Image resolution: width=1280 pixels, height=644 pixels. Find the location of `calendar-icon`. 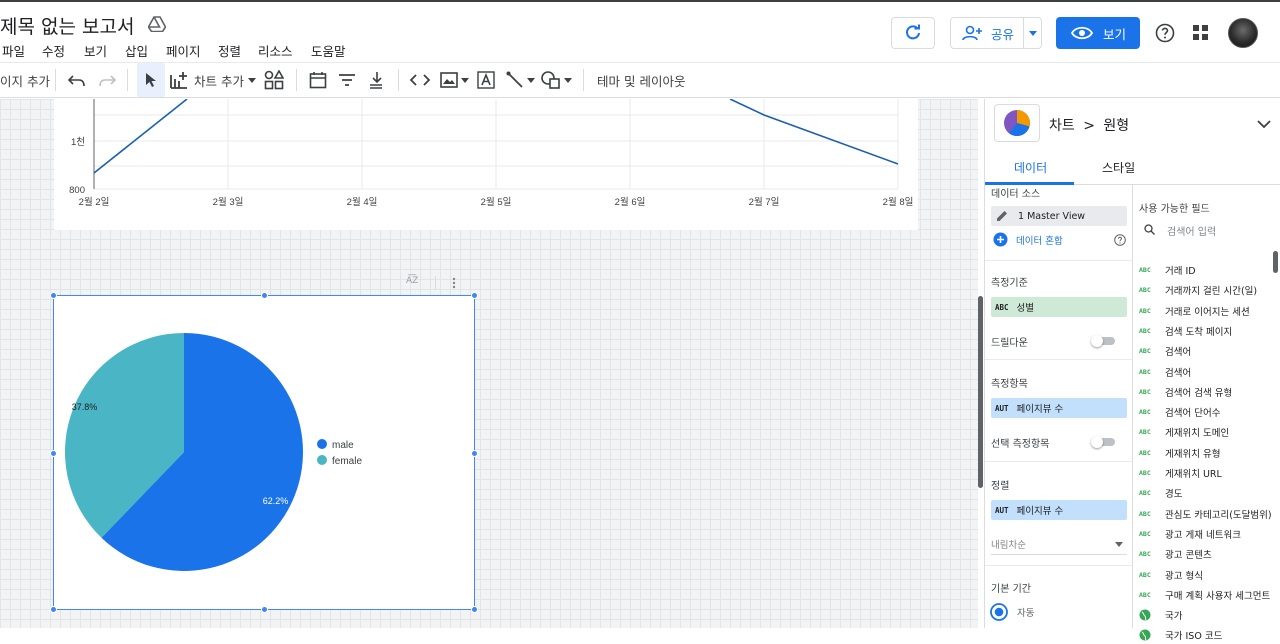

calendar-icon is located at coordinates (318, 80).